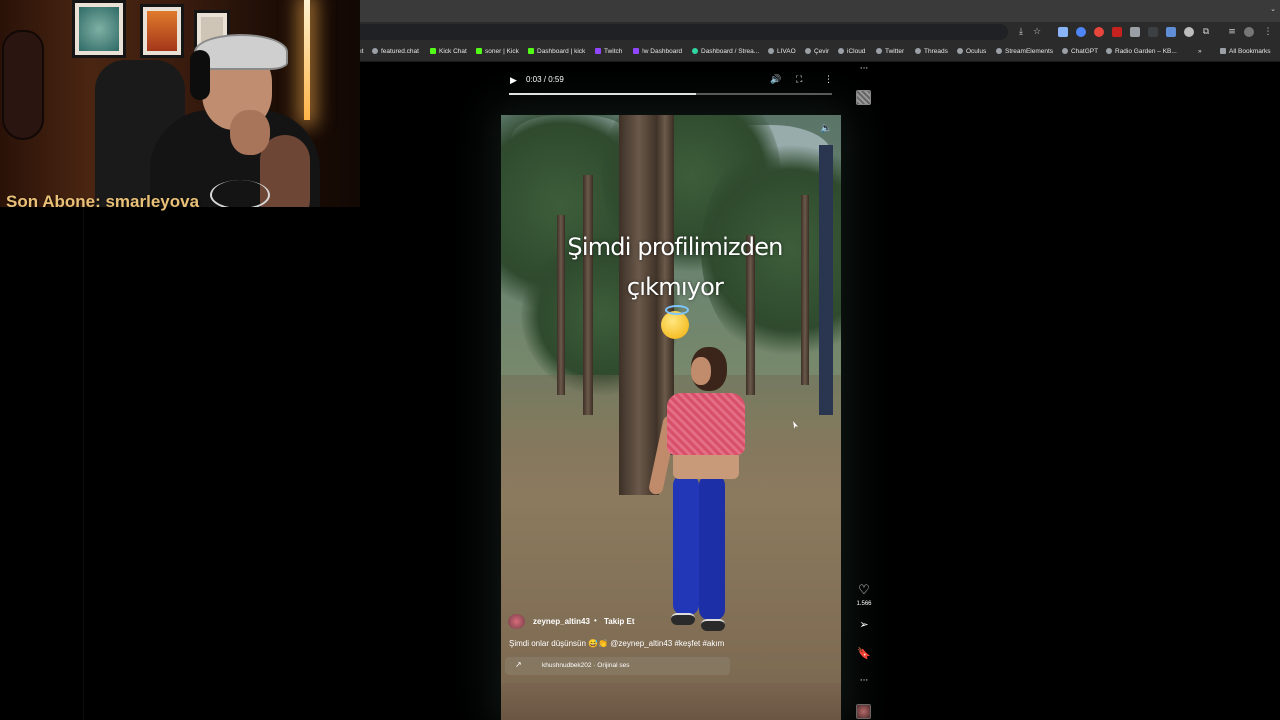 Image resolution: width=1280 pixels, height=720 pixels. Describe the element at coordinates (1200, 52) in the screenshot. I see `more-bookmarks-button: »` at that location.